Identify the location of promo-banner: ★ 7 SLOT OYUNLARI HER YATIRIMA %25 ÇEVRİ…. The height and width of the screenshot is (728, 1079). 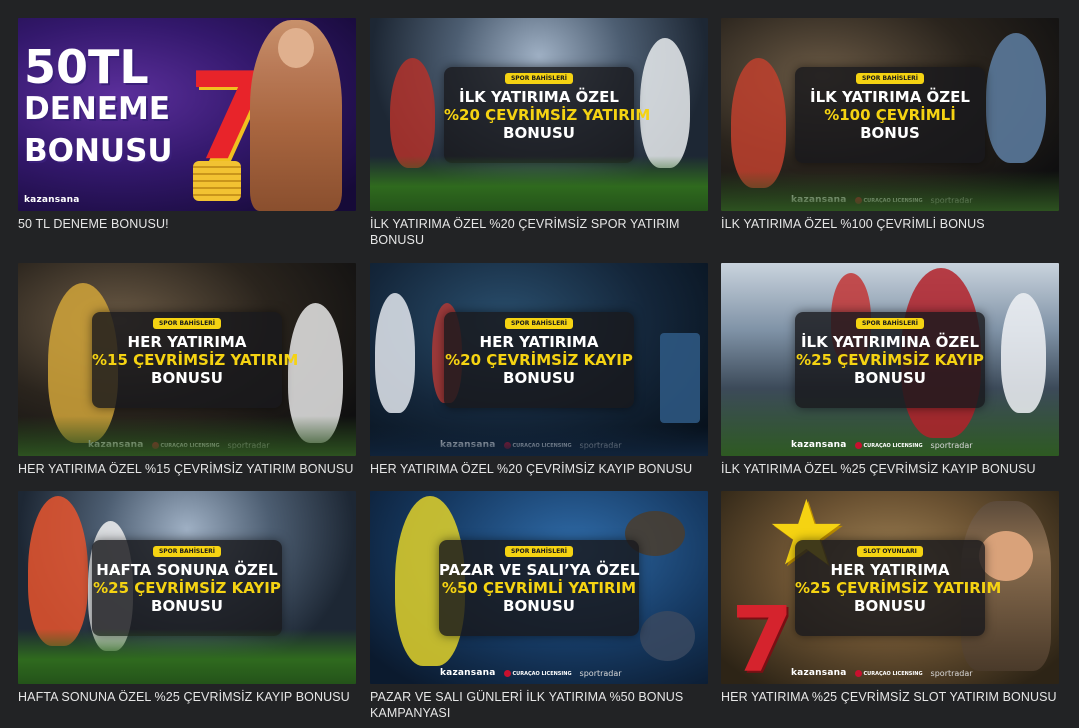
(890, 587).